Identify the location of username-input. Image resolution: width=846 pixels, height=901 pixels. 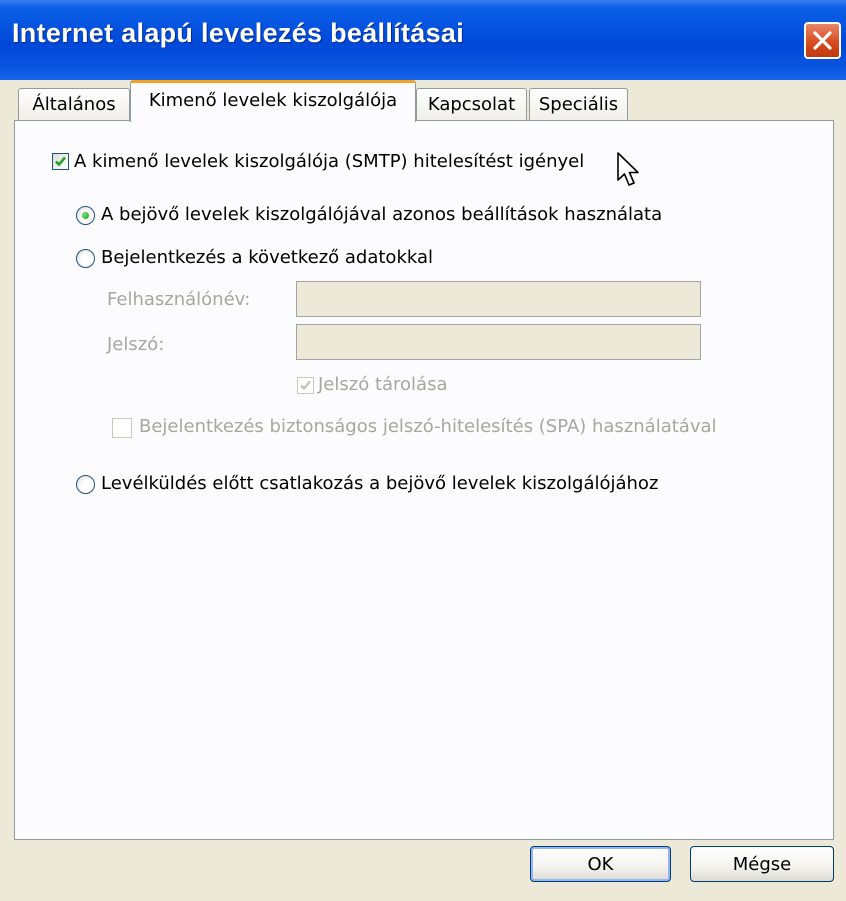
(498, 299).